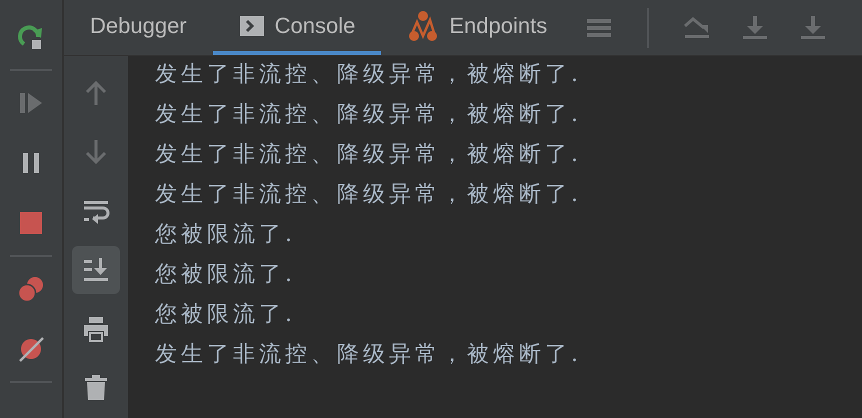 The width and height of the screenshot is (862, 418). I want to click on tab: Debugger, so click(138, 27).